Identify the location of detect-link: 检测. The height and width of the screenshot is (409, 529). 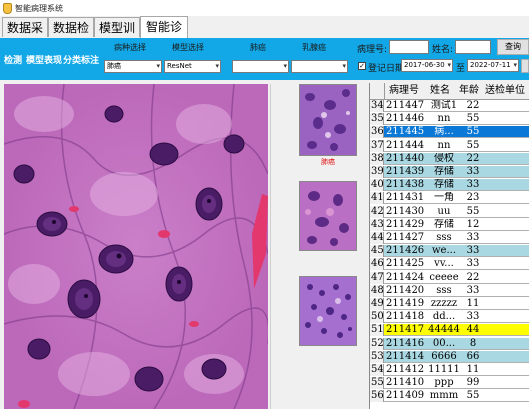
(13, 59).